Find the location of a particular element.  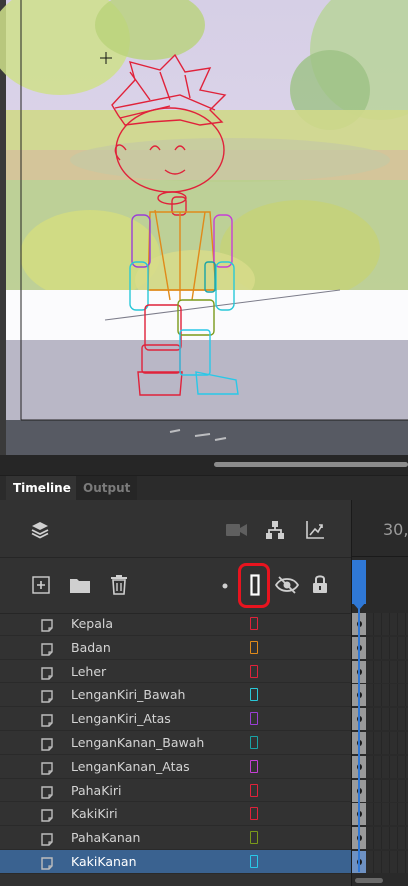

layer-name: Badan is located at coordinates (91, 647).